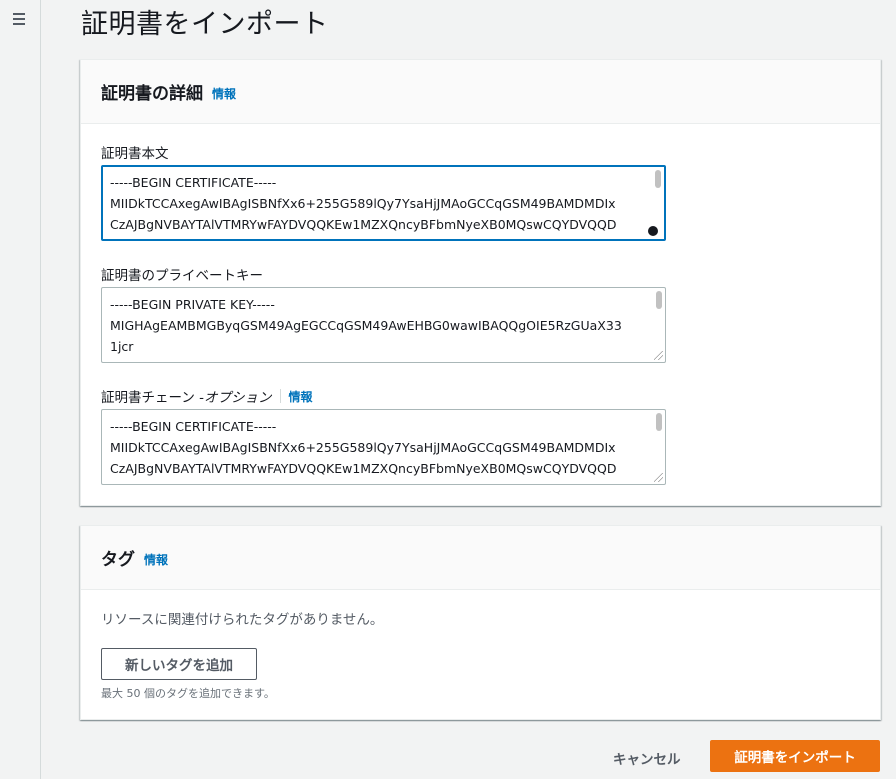  I want to click on tags-limit-hint: 最大 50 個のタグを追加できます。, so click(188, 693).